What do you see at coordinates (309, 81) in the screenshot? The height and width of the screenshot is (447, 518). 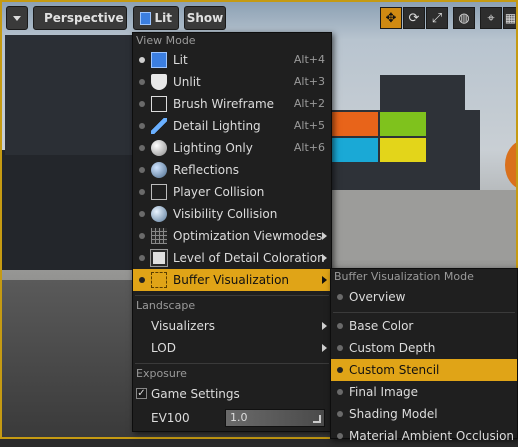 I see `menu-item-shortcut: Alt+3` at bounding box center [309, 81].